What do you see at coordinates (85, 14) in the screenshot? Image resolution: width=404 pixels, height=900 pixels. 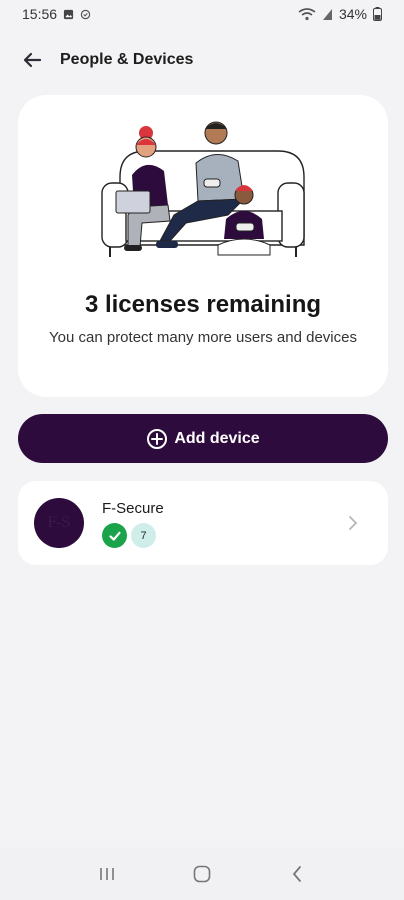 I see `shield-check-icon` at bounding box center [85, 14].